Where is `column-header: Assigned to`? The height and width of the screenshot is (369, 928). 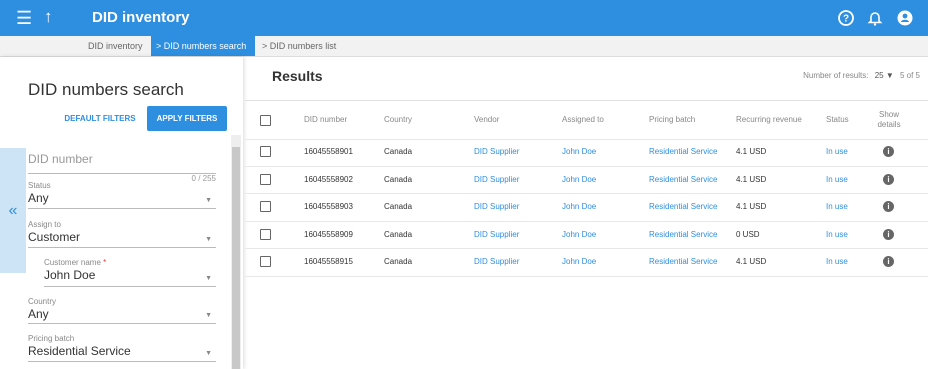
column-header: Assigned to is located at coordinates (583, 120).